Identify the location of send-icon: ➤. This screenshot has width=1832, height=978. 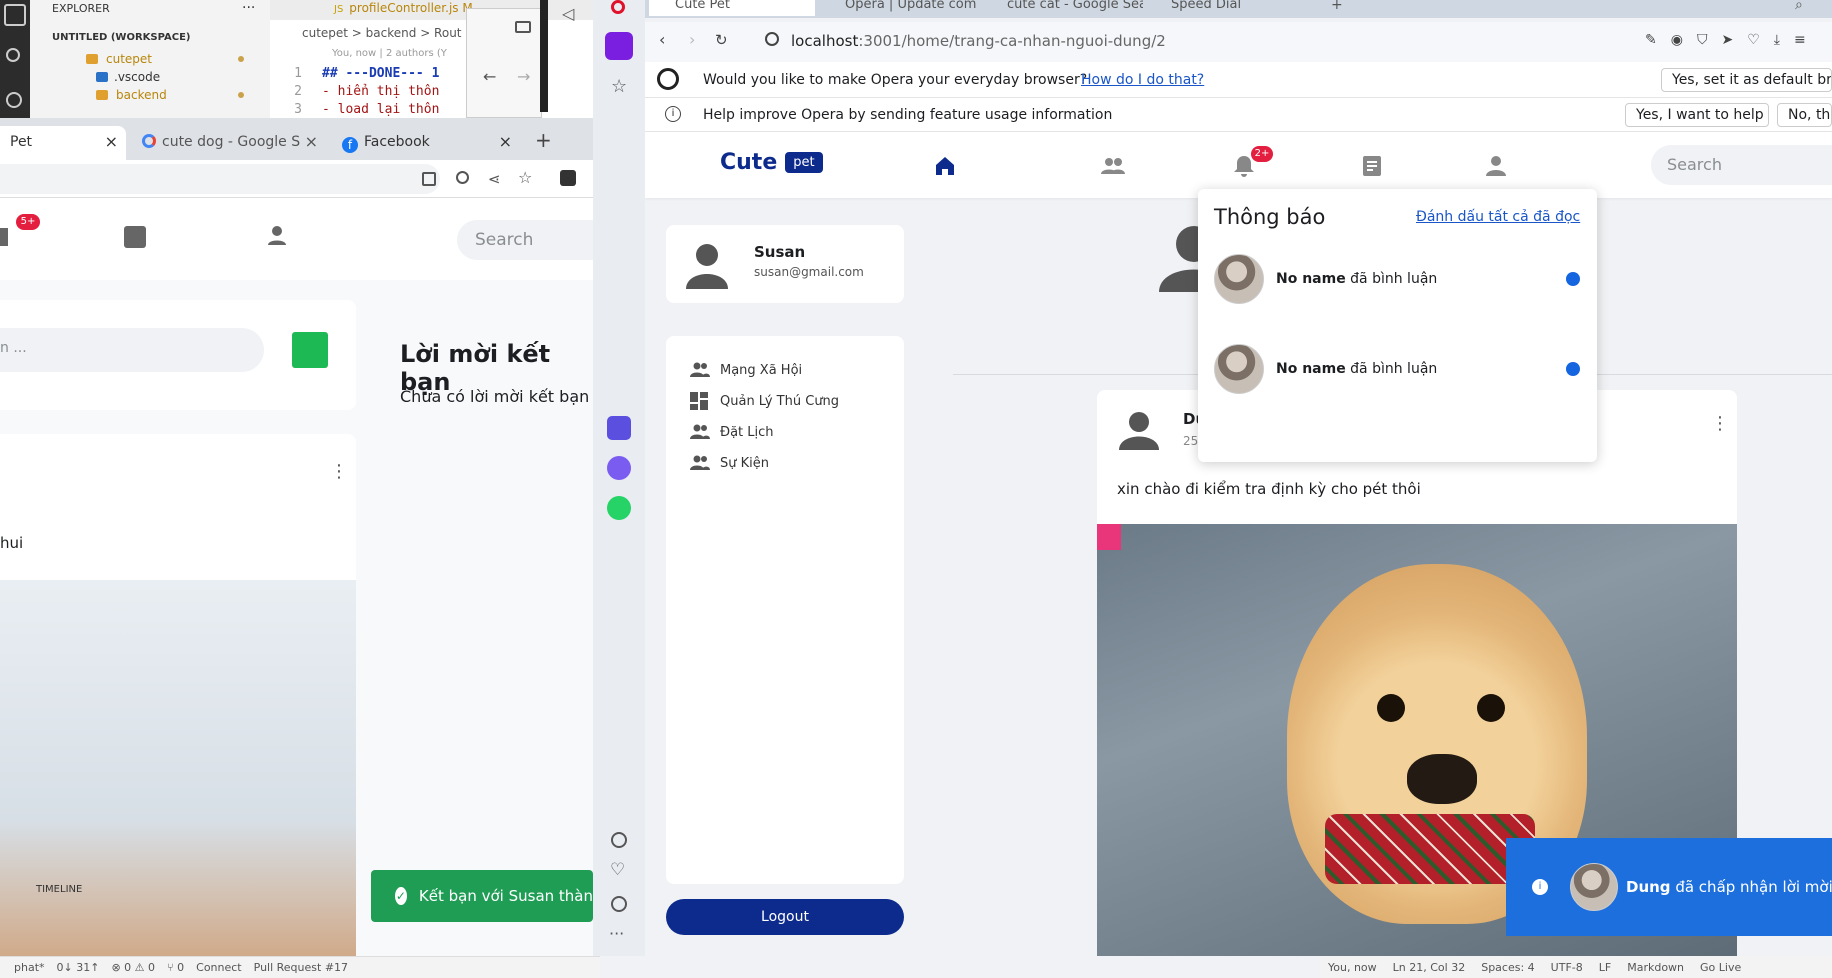
(1727, 40).